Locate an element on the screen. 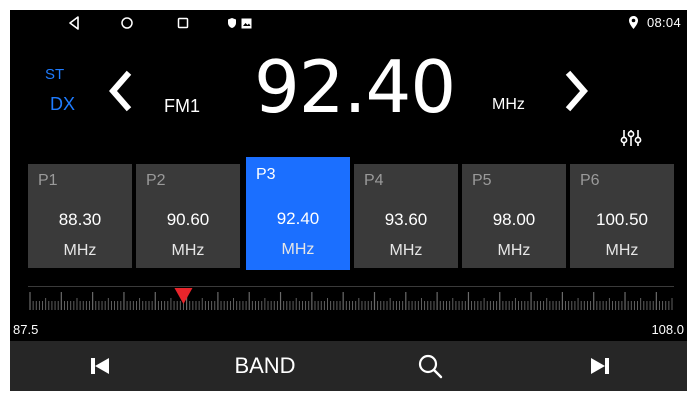 Image resolution: width=693 pixels, height=401 pixels. preset-frequency: 90.60 is located at coordinates (188, 219).